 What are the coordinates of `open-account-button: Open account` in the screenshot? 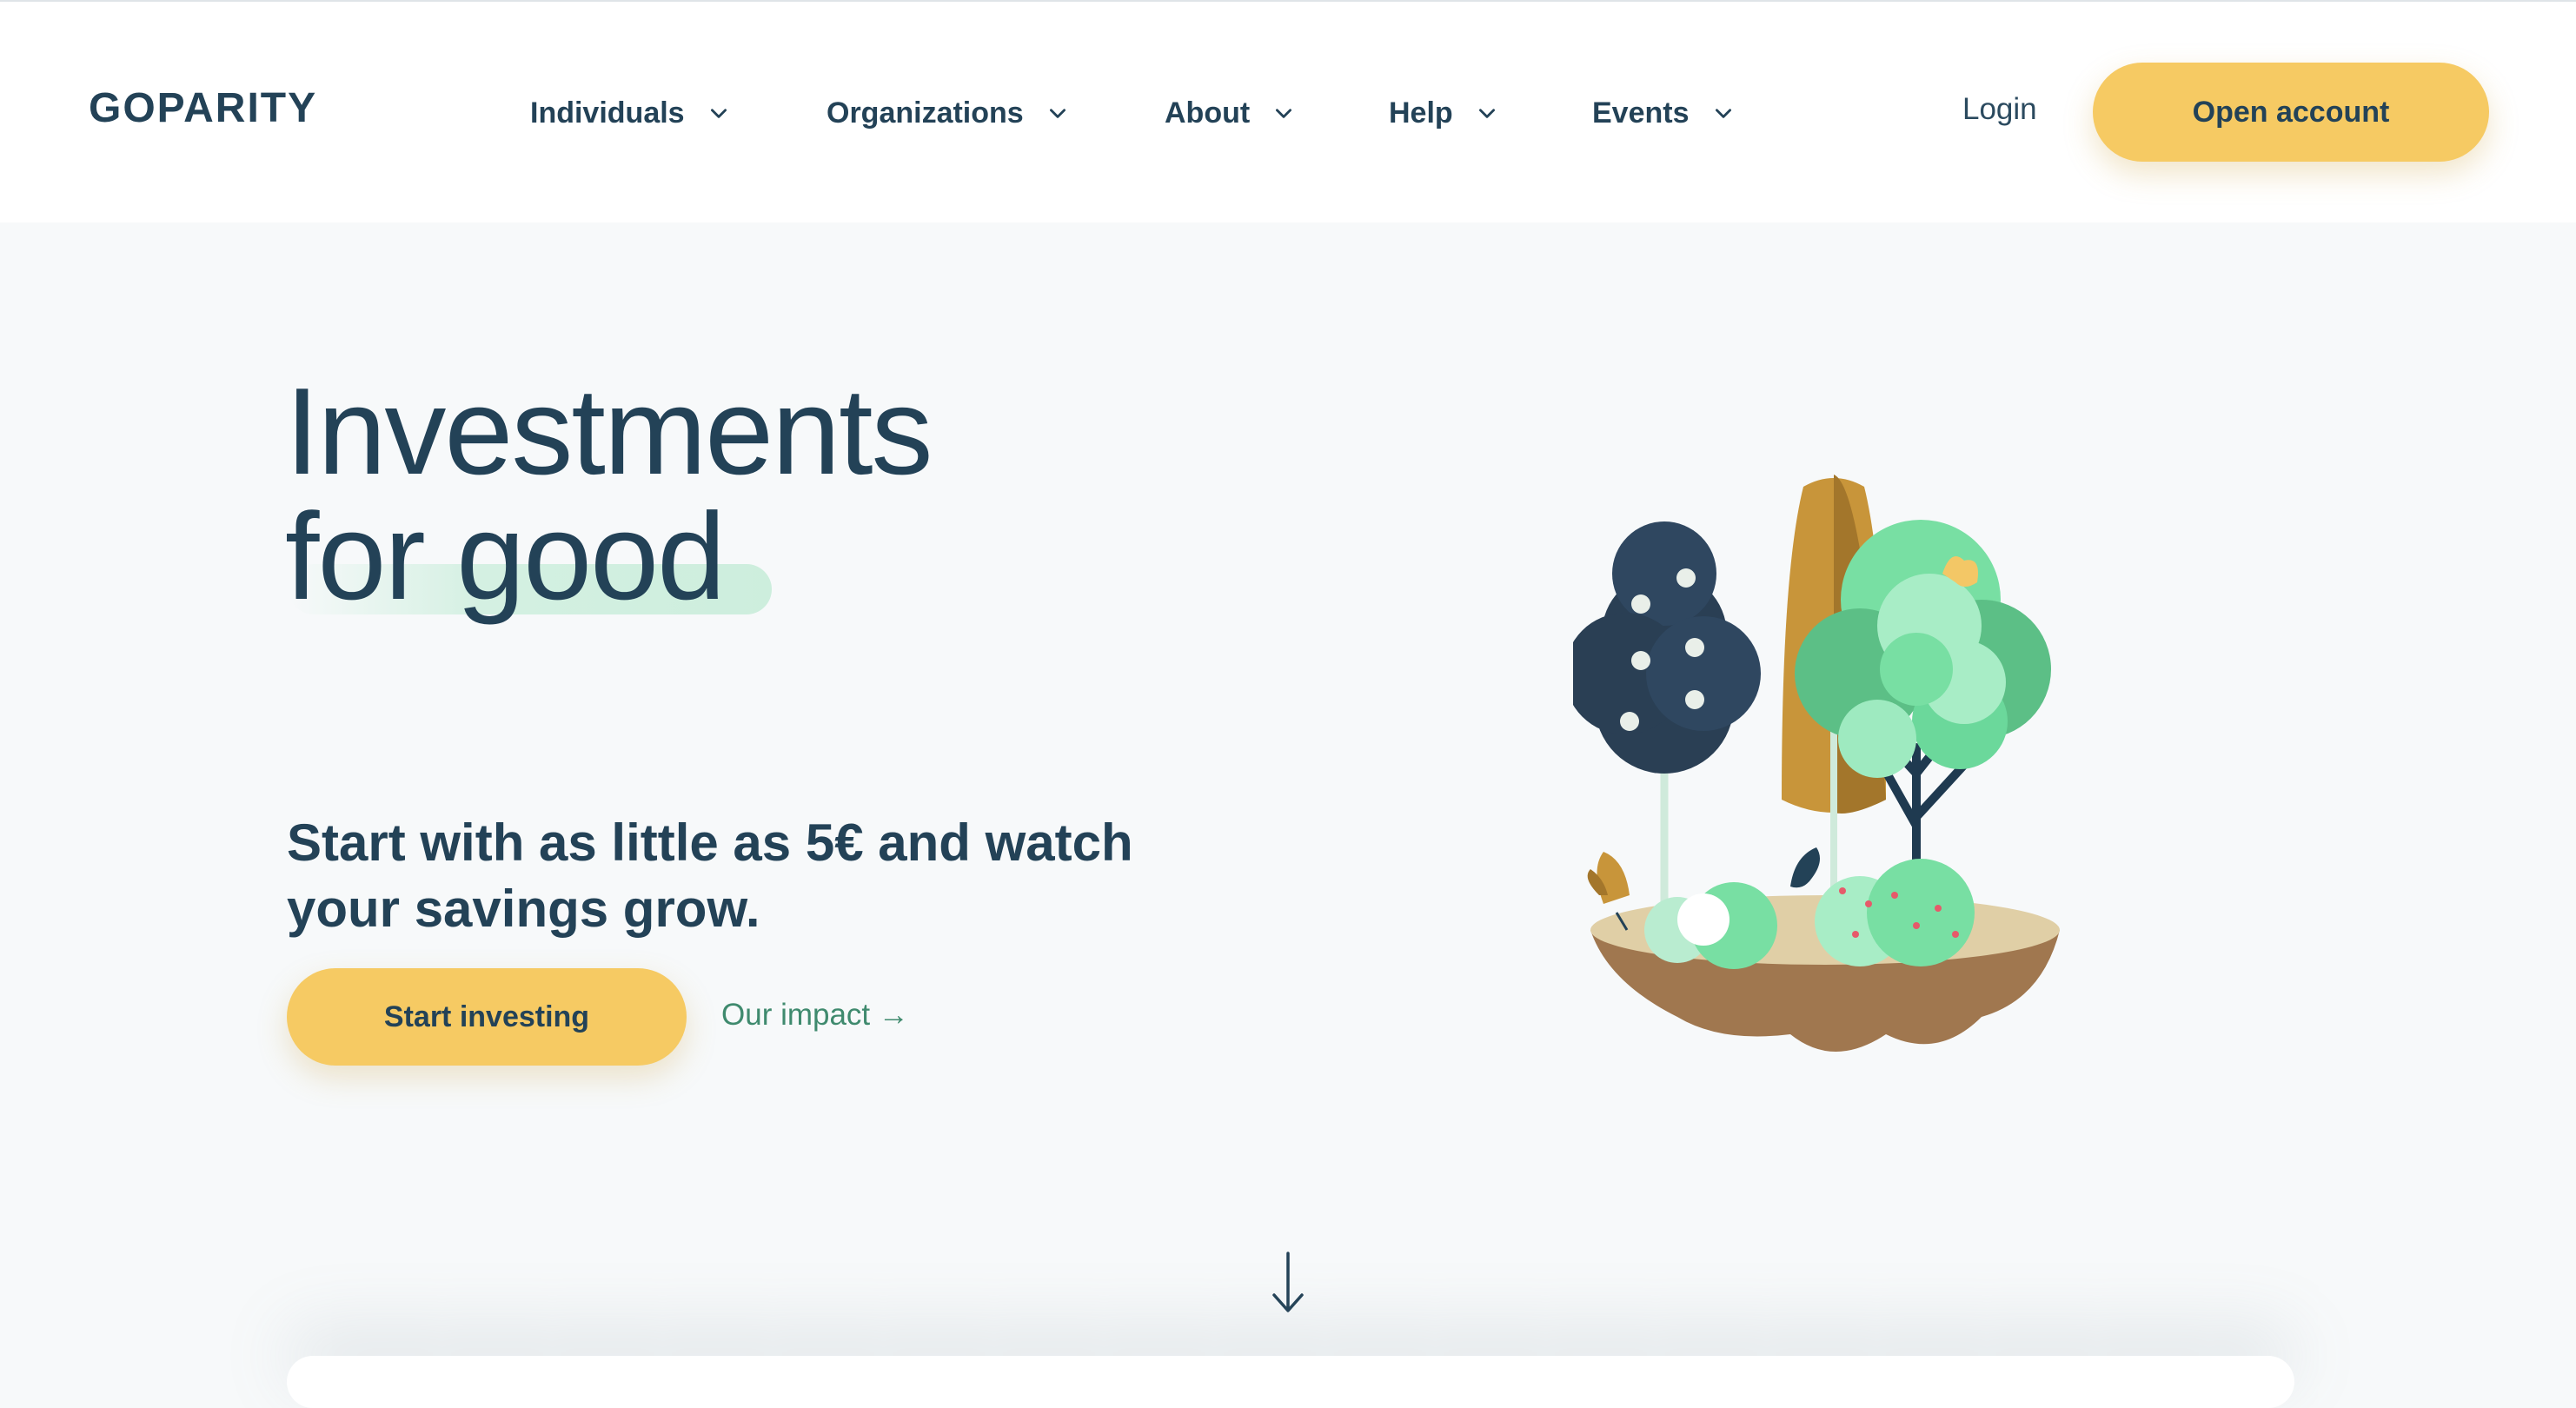 It's located at (2291, 113).